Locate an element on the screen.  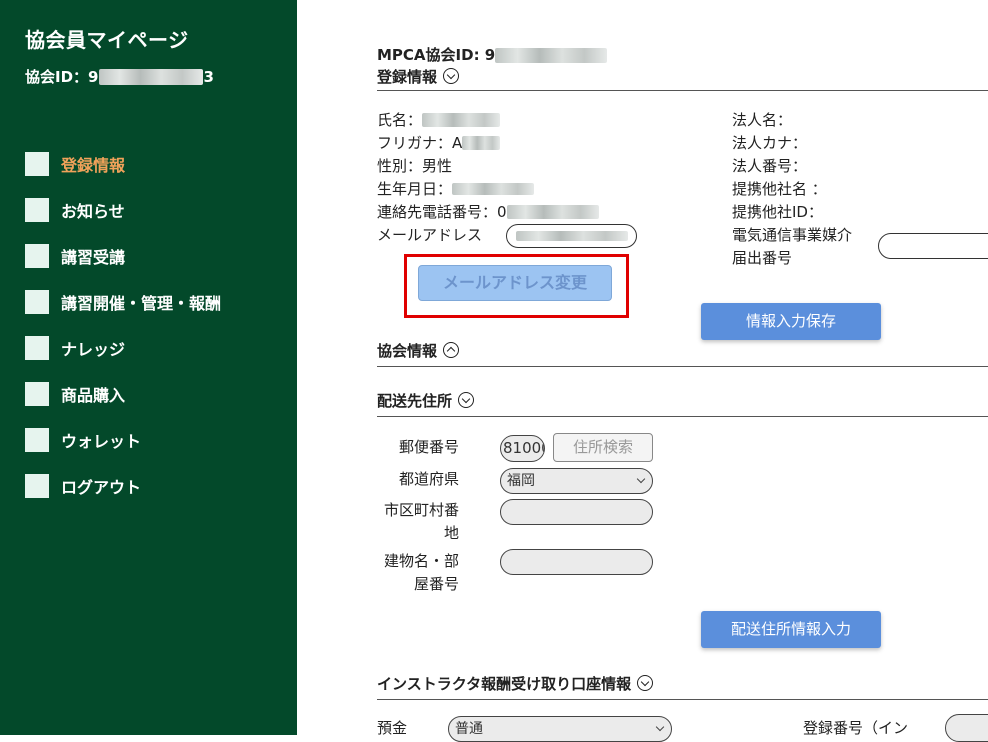
name-row: 氏名： is located at coordinates (439, 120).